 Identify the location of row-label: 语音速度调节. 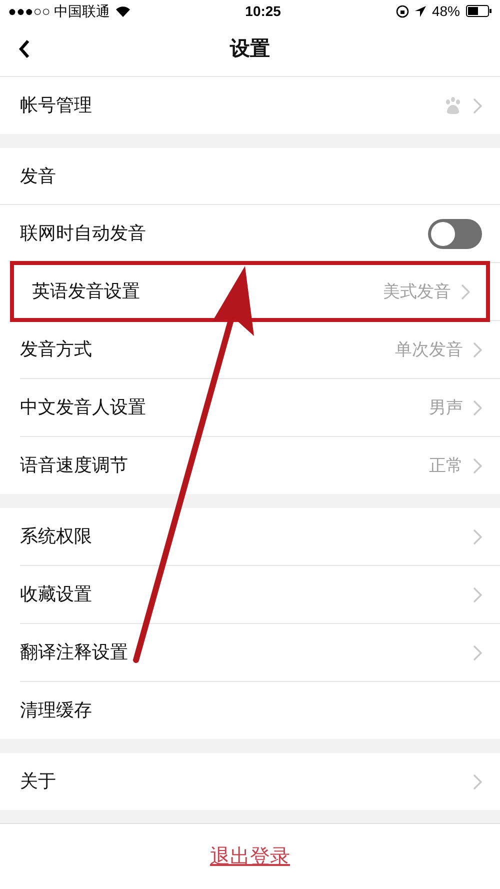
(74, 465).